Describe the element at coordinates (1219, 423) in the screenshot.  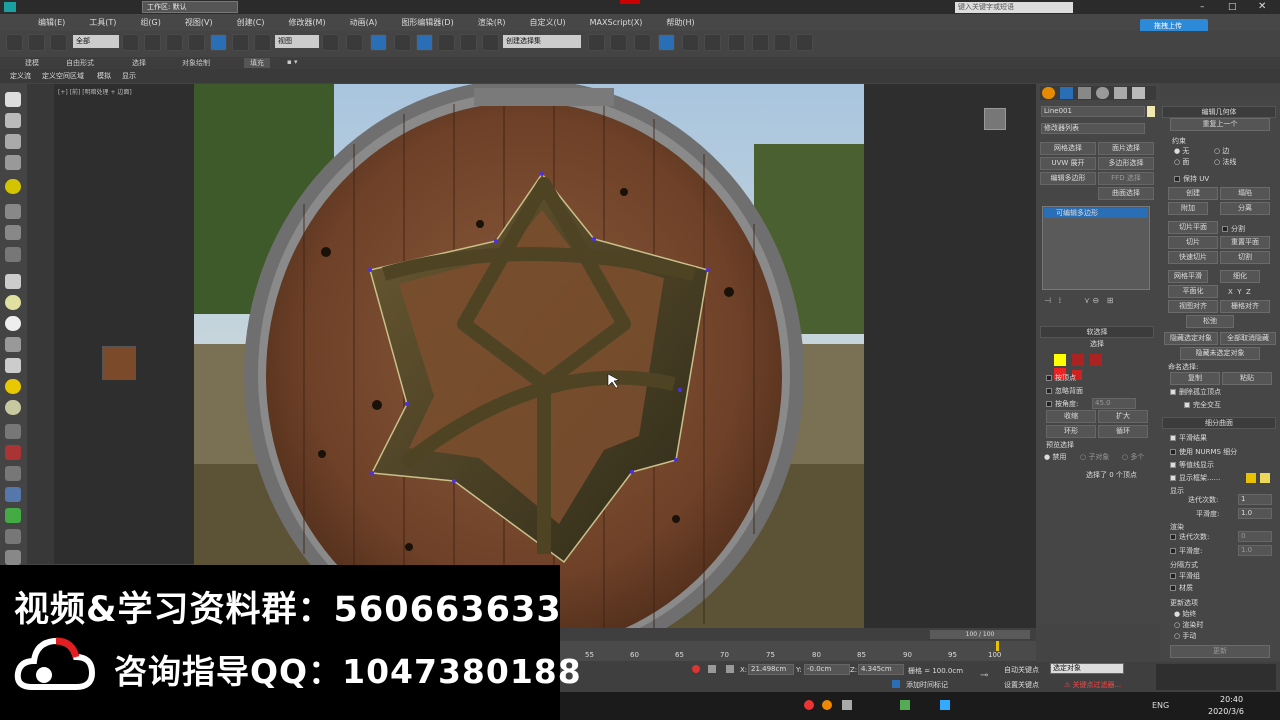
I see `subdivision-surface-header: 细分曲面` at that location.